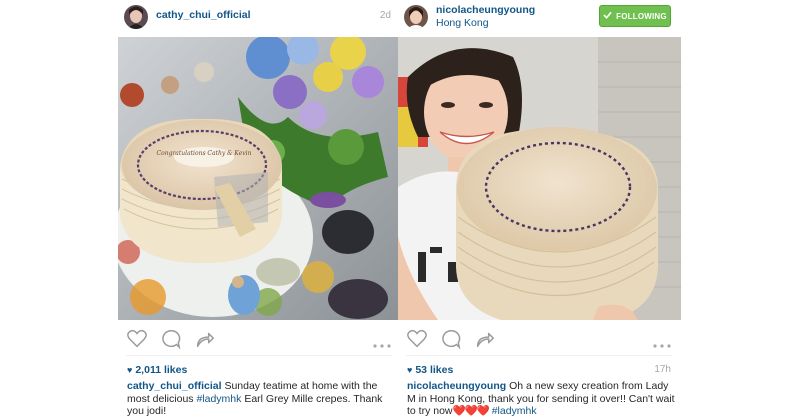  I want to click on like-count: ♥ 53 likes, so click(430, 370).